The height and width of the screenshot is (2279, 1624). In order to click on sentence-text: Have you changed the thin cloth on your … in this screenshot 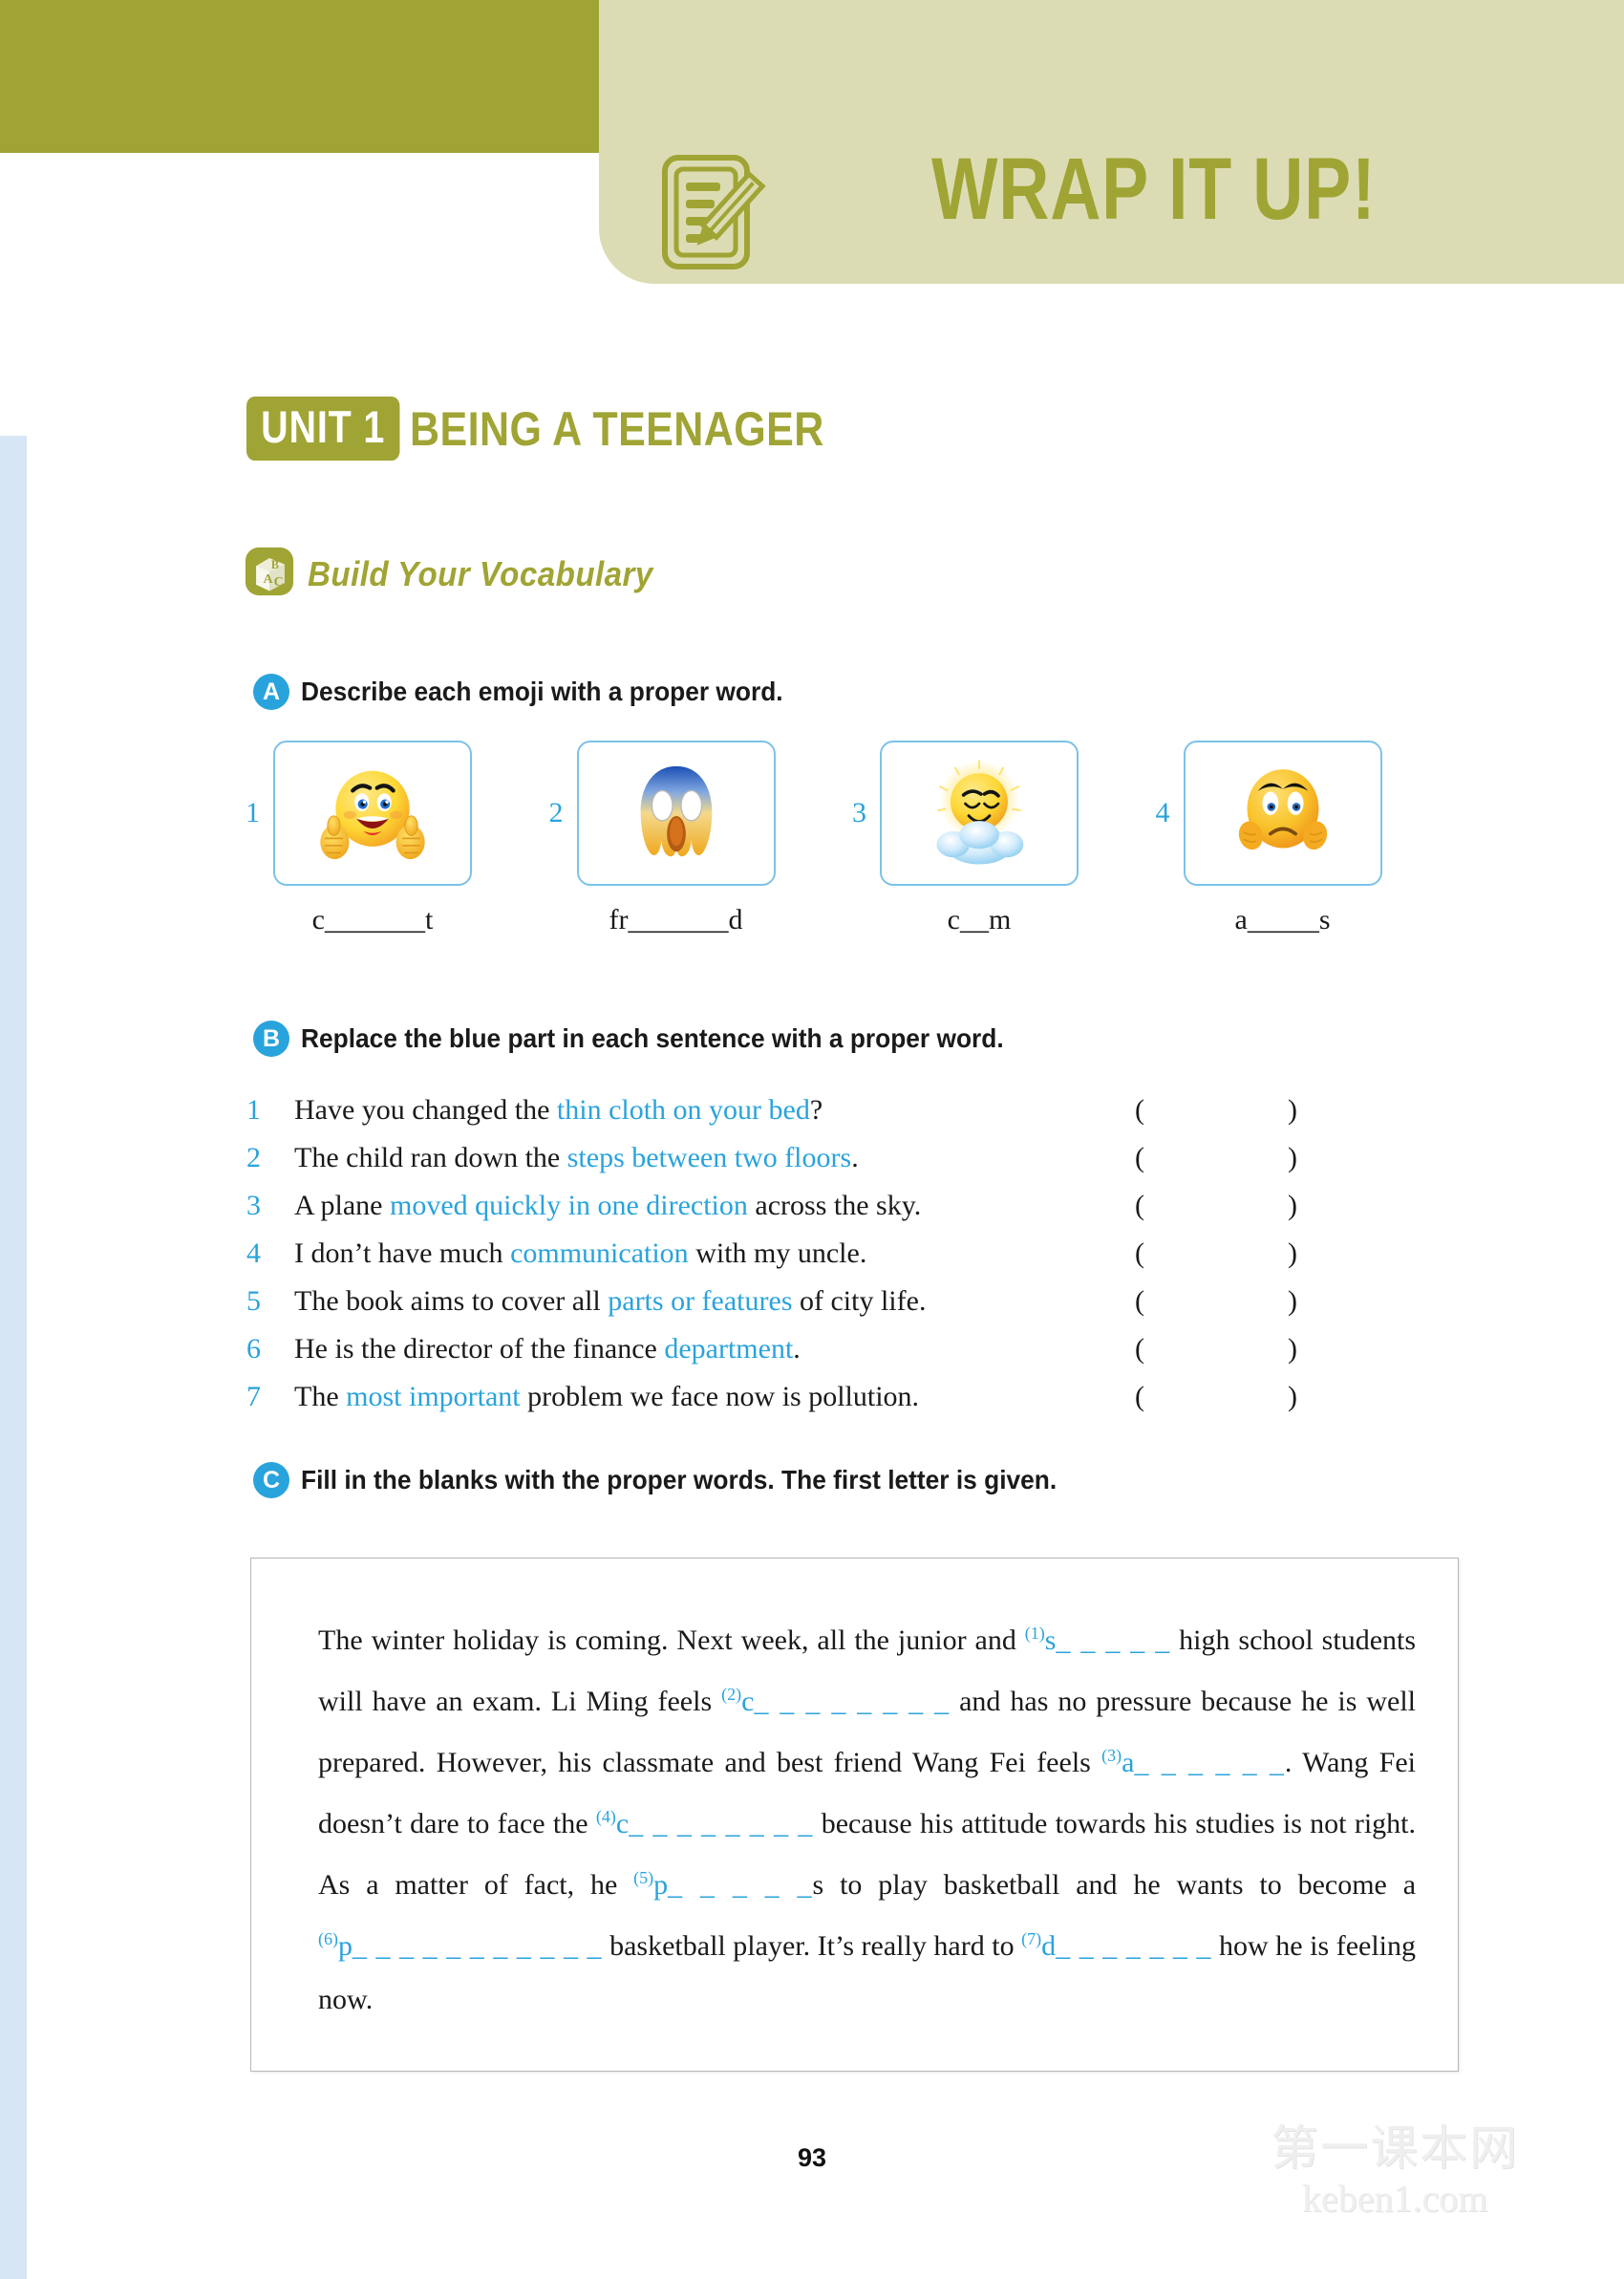, I will do `click(706, 1111)`.